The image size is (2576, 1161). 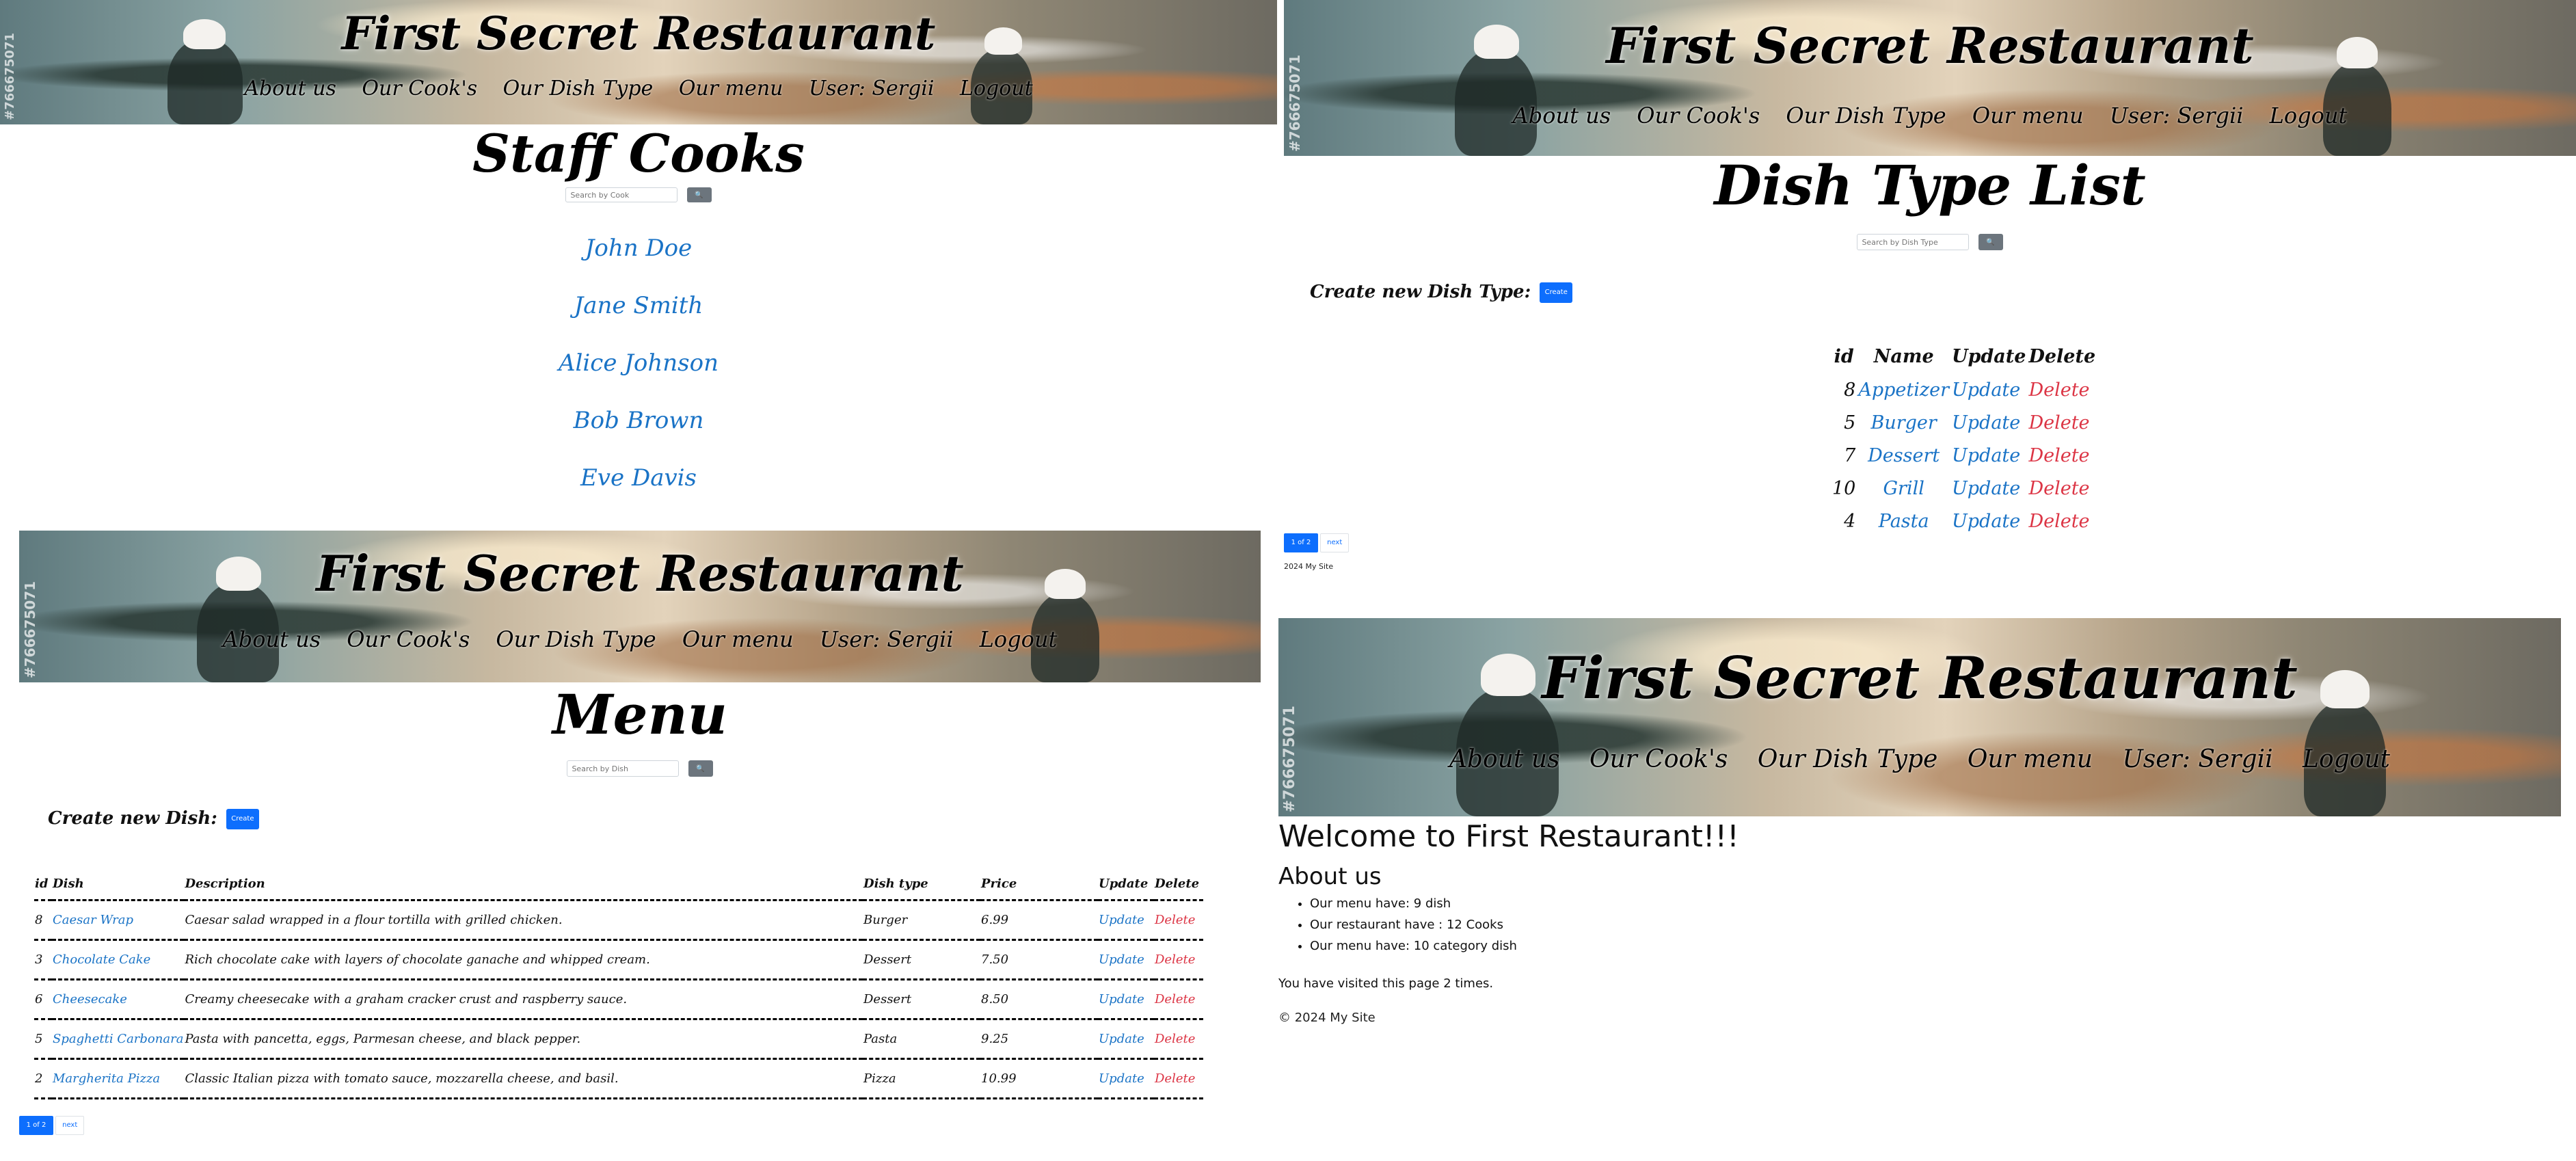 I want to click on col-update: Update, so click(x=1126, y=884).